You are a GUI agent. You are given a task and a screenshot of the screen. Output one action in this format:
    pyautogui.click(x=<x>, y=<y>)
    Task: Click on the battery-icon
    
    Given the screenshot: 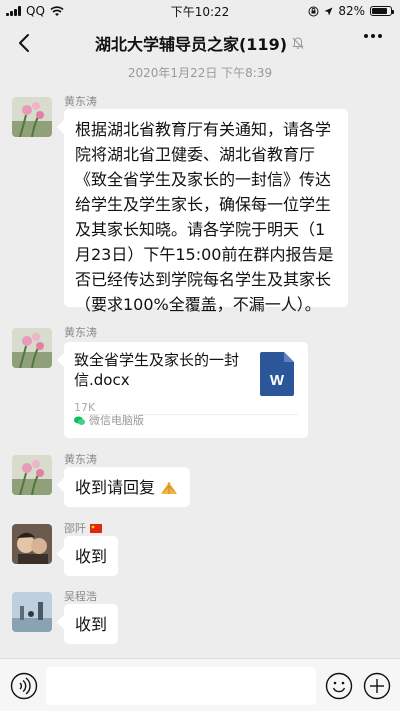 What is the action you would take?
    pyautogui.click(x=382, y=11)
    